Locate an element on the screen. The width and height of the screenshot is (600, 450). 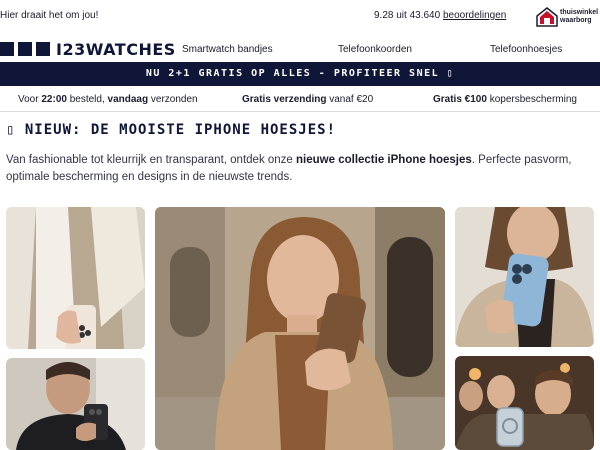
usp-same-day-shipping: Voor 22:00 besteld, vandaag verzonden is located at coordinates (108, 99).